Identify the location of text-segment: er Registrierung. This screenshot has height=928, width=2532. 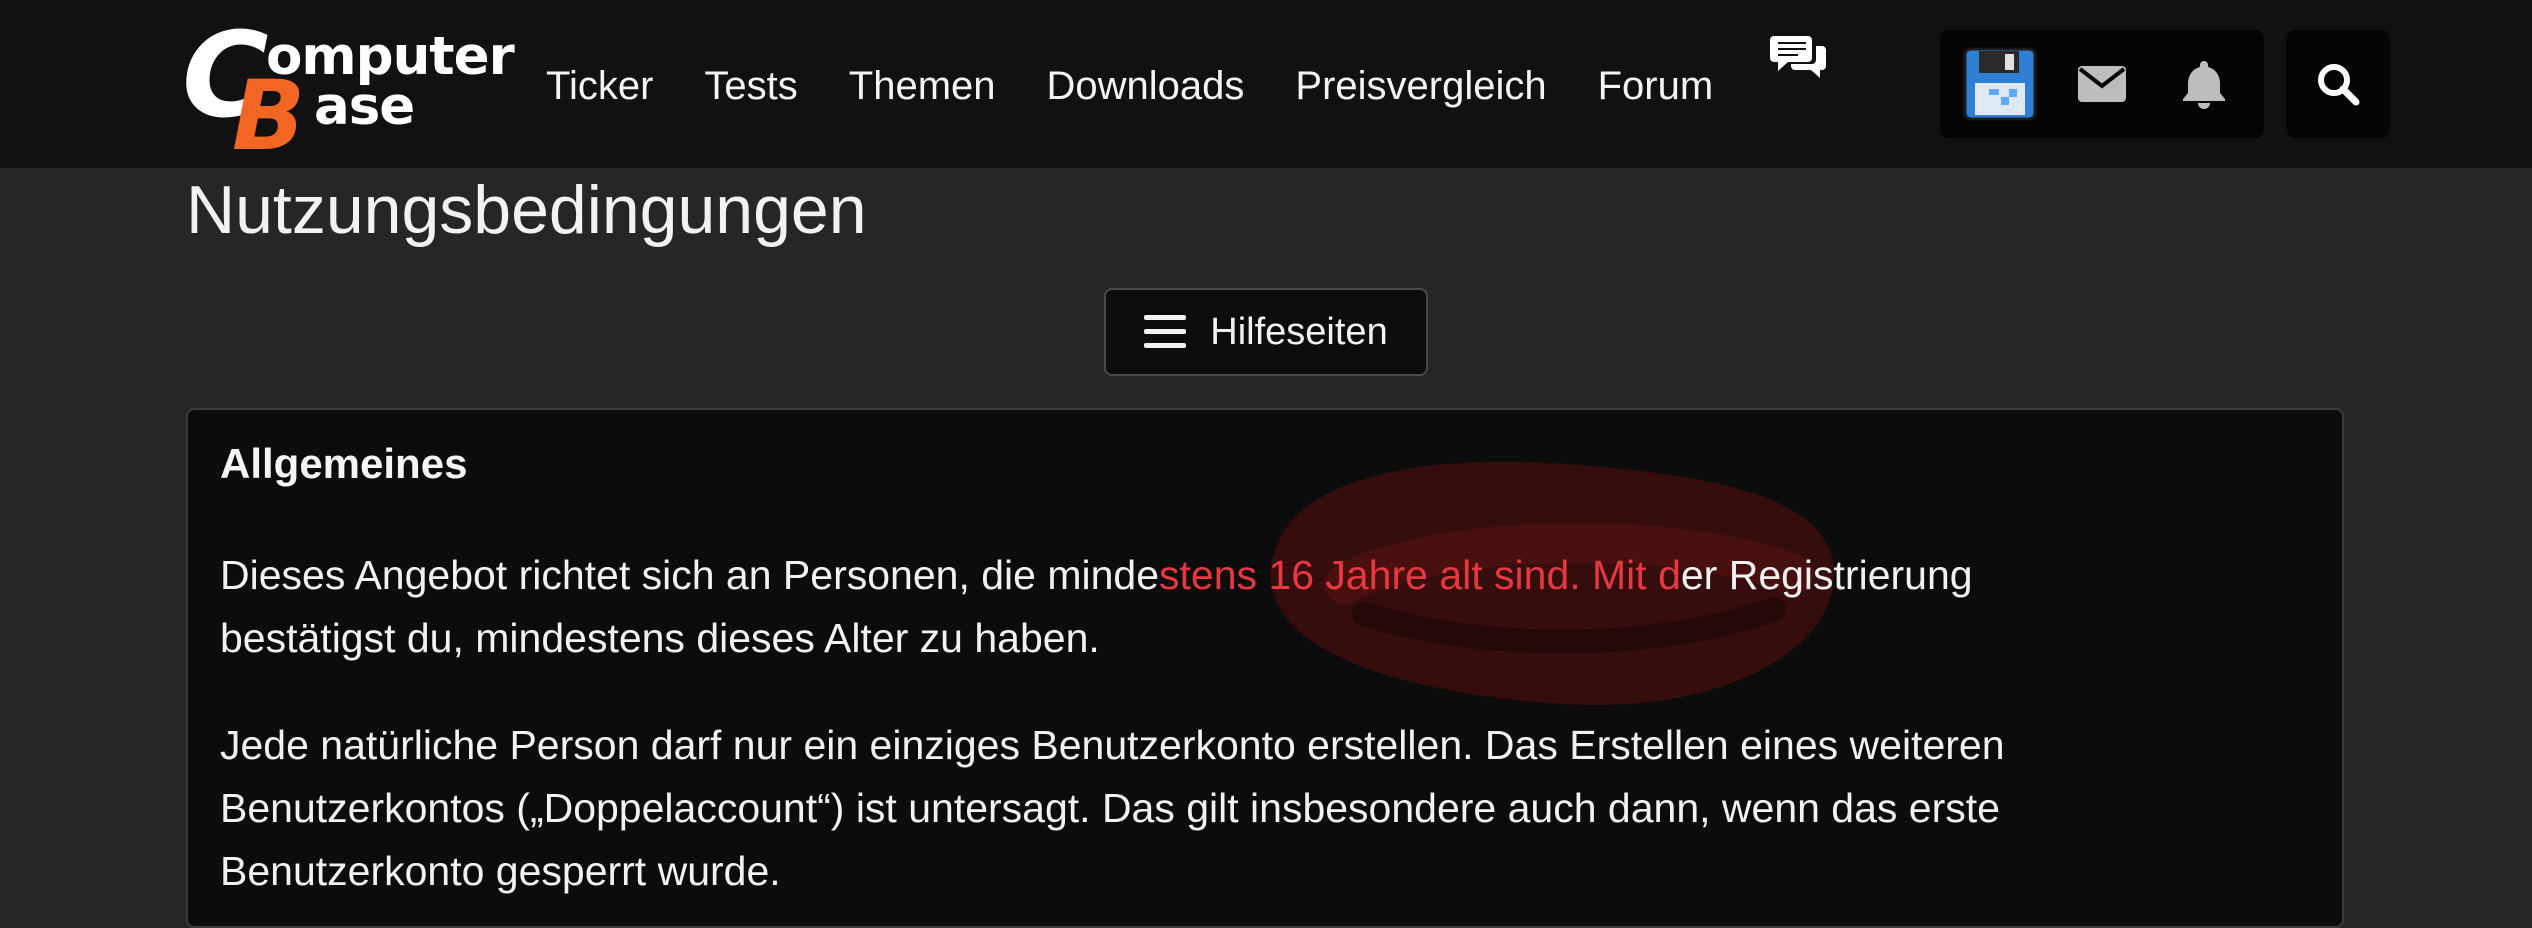
(1826, 575).